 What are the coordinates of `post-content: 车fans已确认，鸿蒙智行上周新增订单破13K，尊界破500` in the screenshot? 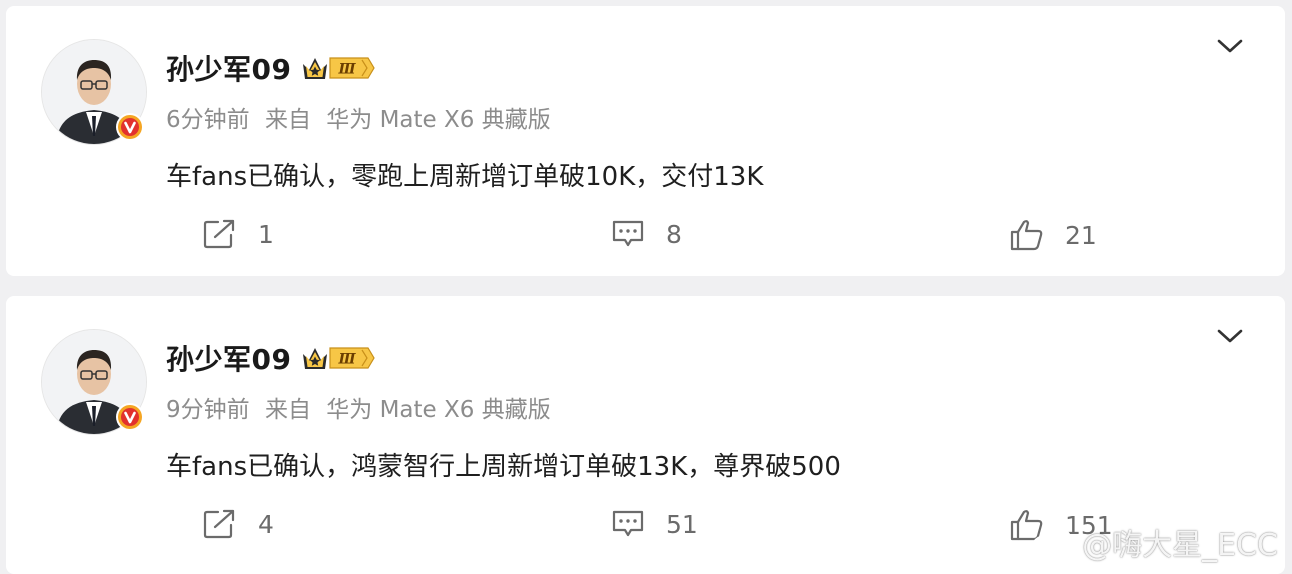 It's located at (503, 467).